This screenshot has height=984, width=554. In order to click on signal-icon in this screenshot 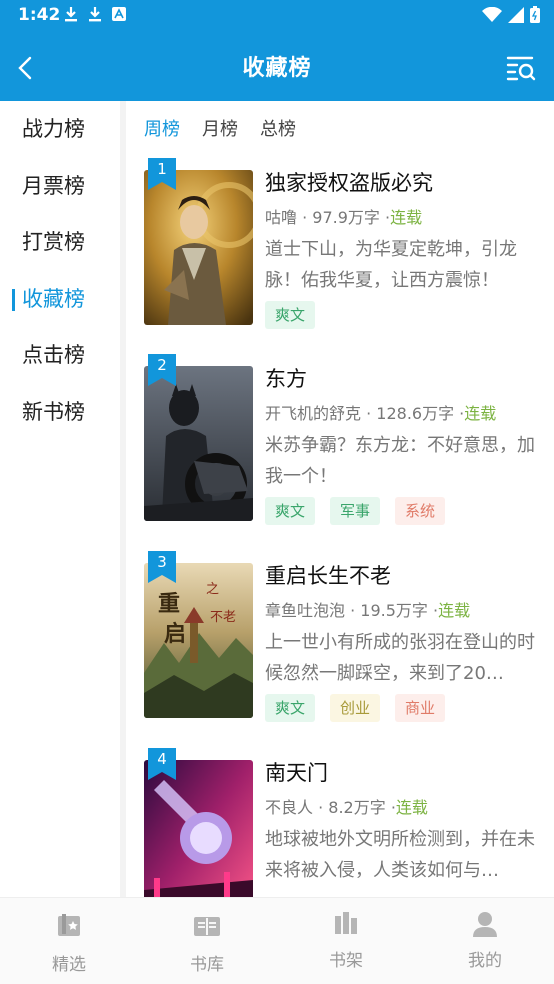, I will do `click(516, 14)`.